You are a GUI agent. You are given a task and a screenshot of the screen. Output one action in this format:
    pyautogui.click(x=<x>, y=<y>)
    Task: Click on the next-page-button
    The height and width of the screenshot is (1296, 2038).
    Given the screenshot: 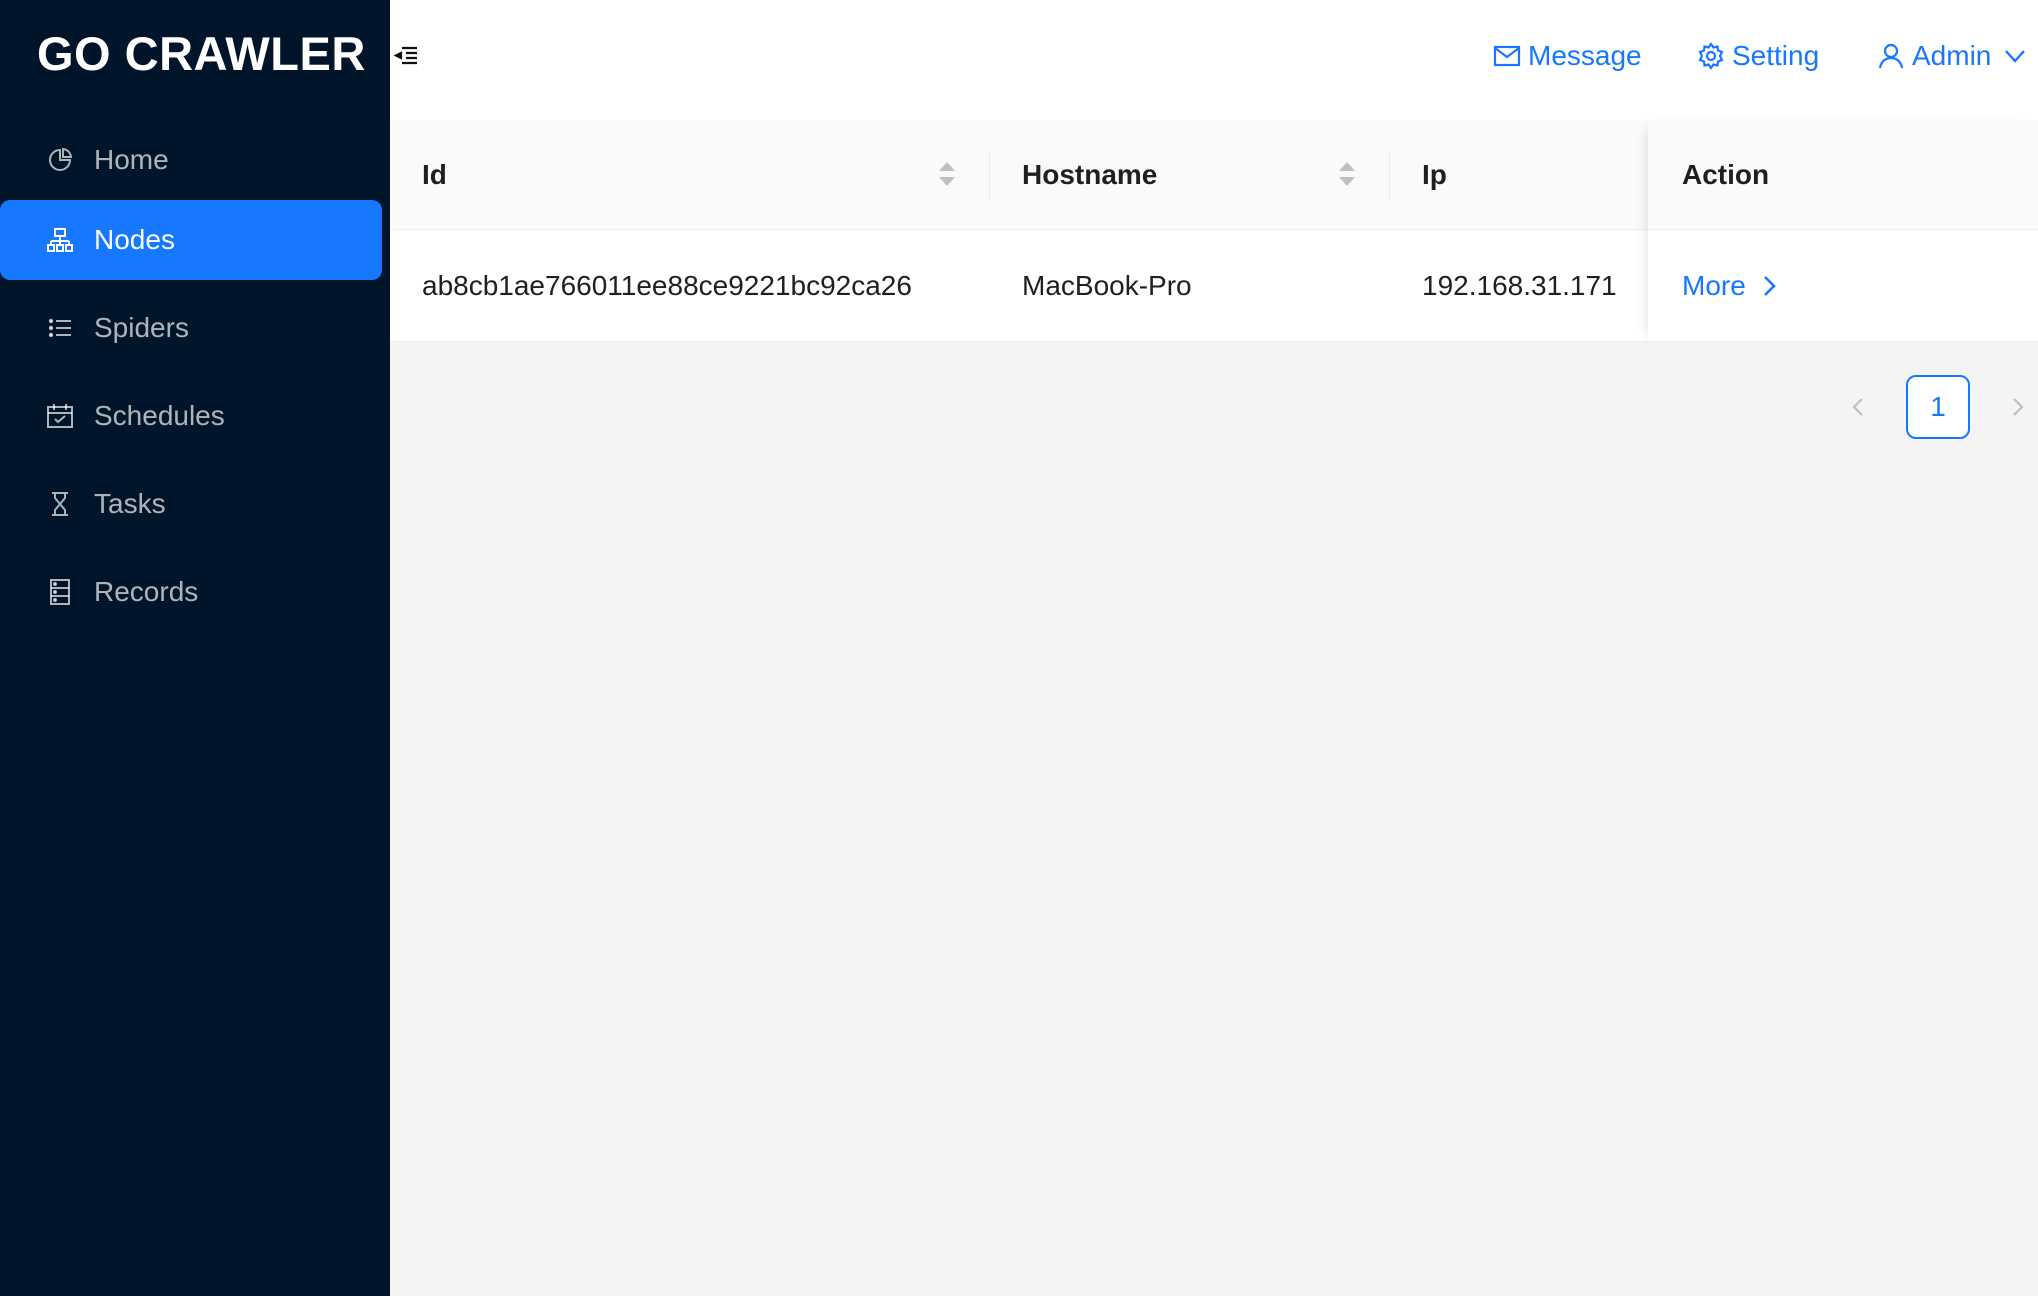 What is the action you would take?
    pyautogui.click(x=2018, y=407)
    